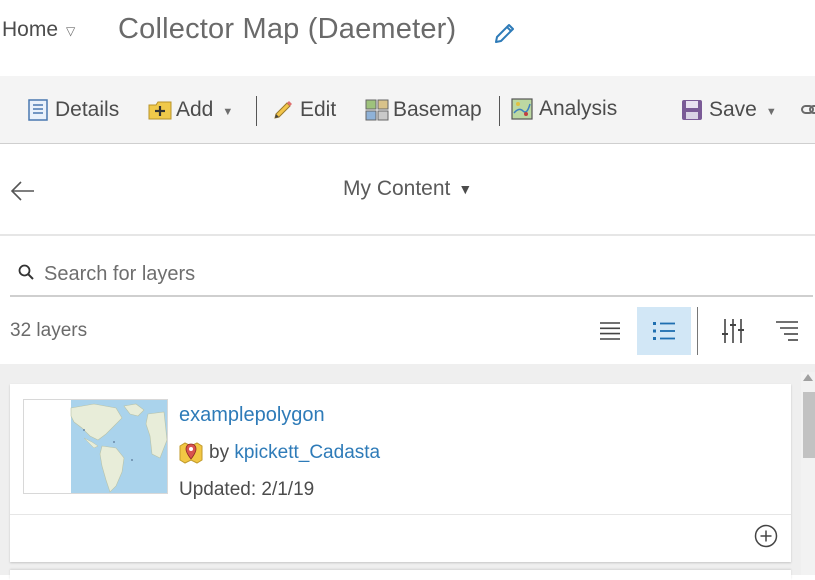  What do you see at coordinates (26, 272) in the screenshot?
I see `search-icon` at bounding box center [26, 272].